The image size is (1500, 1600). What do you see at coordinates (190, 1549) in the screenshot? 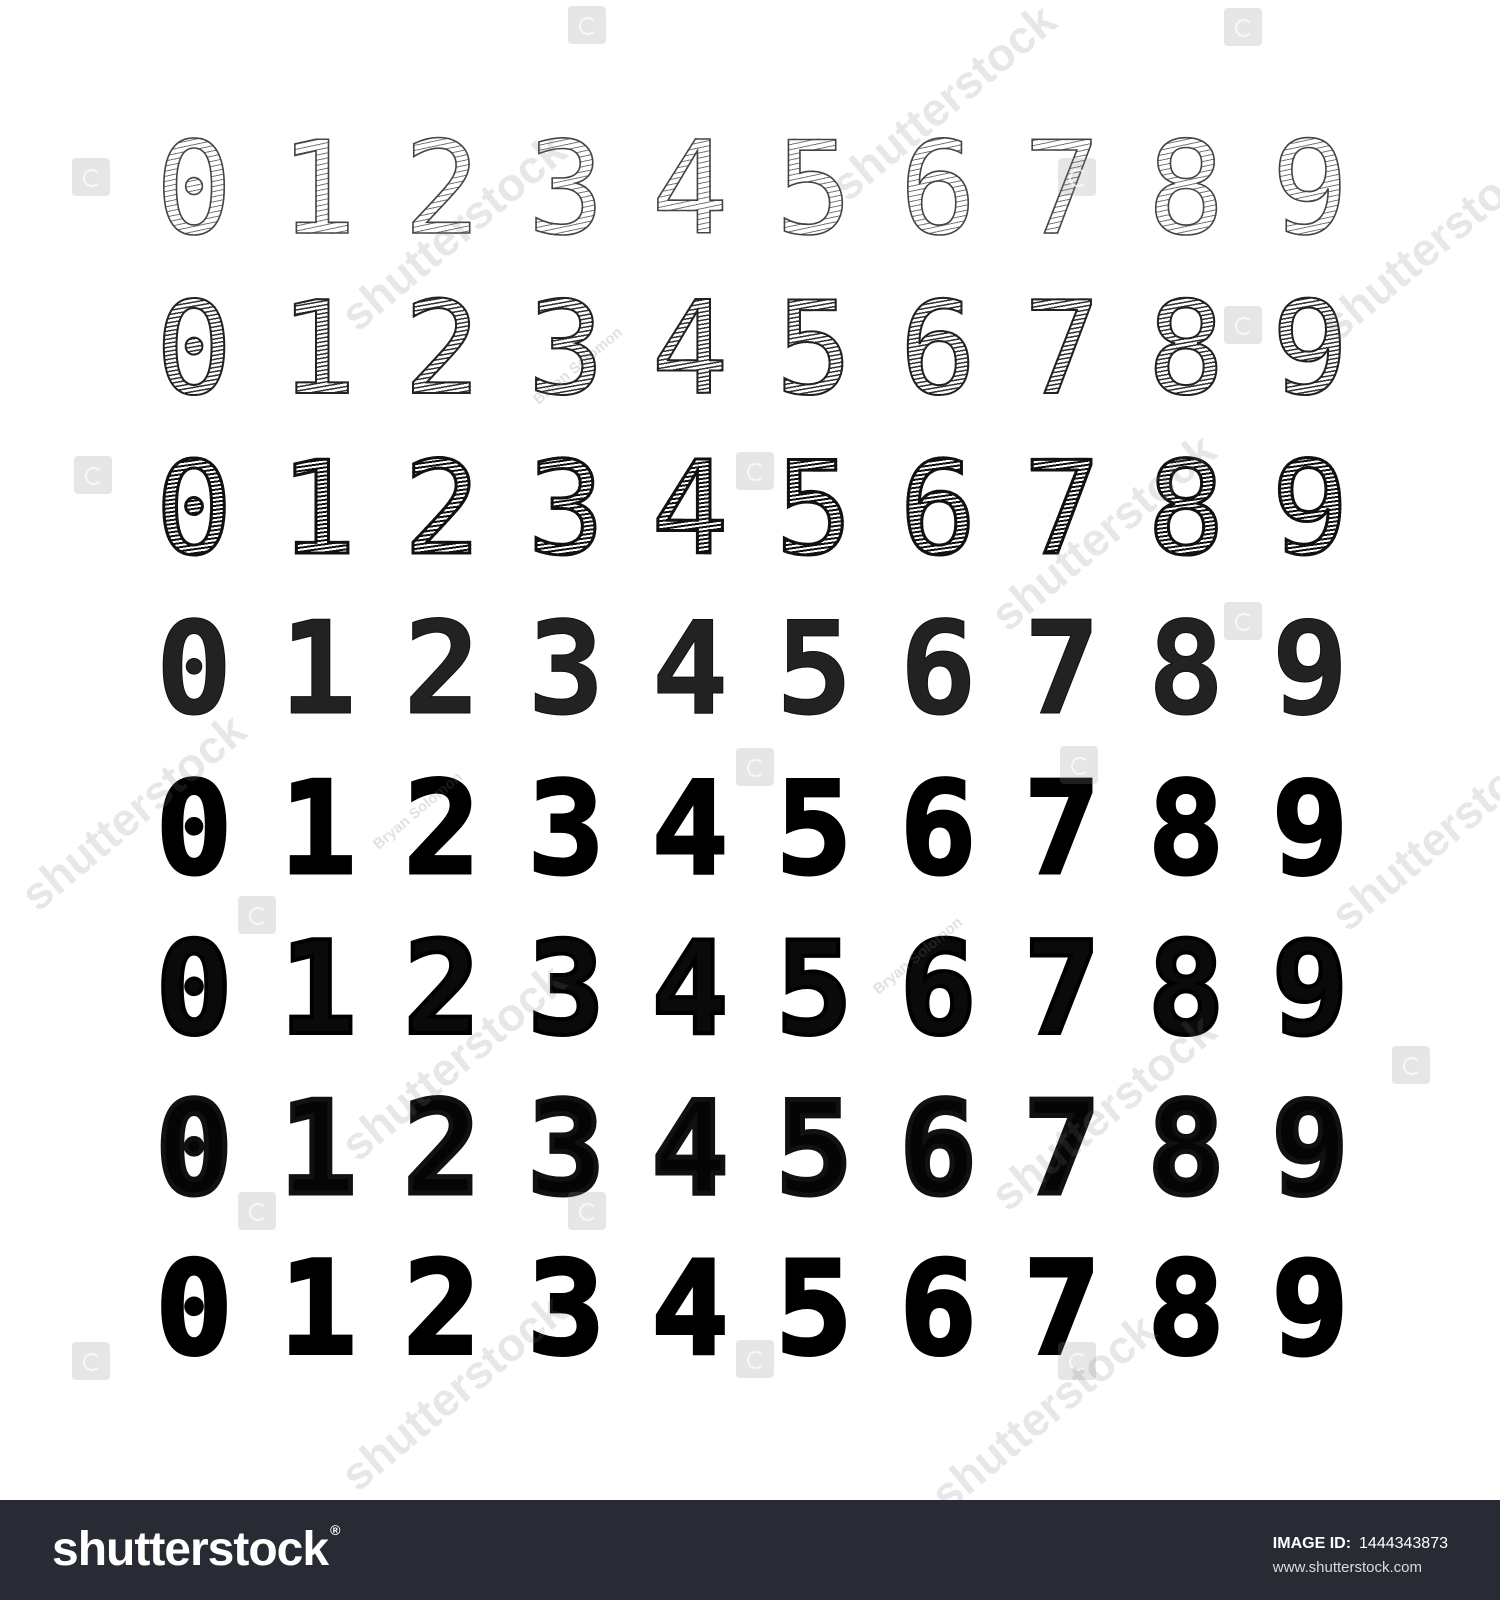
I see `footer-brand-text: shutterstock` at bounding box center [190, 1549].